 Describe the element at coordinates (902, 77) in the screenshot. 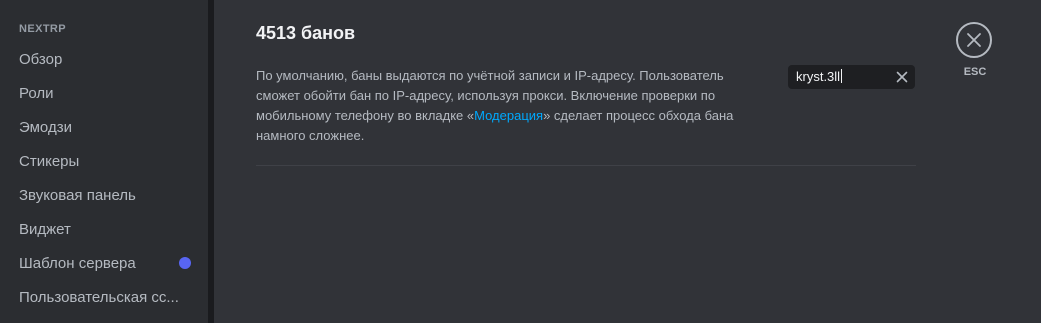

I see `close-icon` at that location.